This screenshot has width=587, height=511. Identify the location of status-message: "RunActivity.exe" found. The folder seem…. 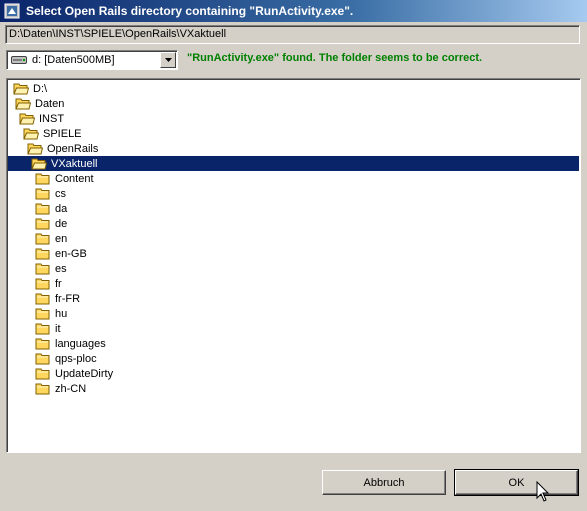
(335, 58).